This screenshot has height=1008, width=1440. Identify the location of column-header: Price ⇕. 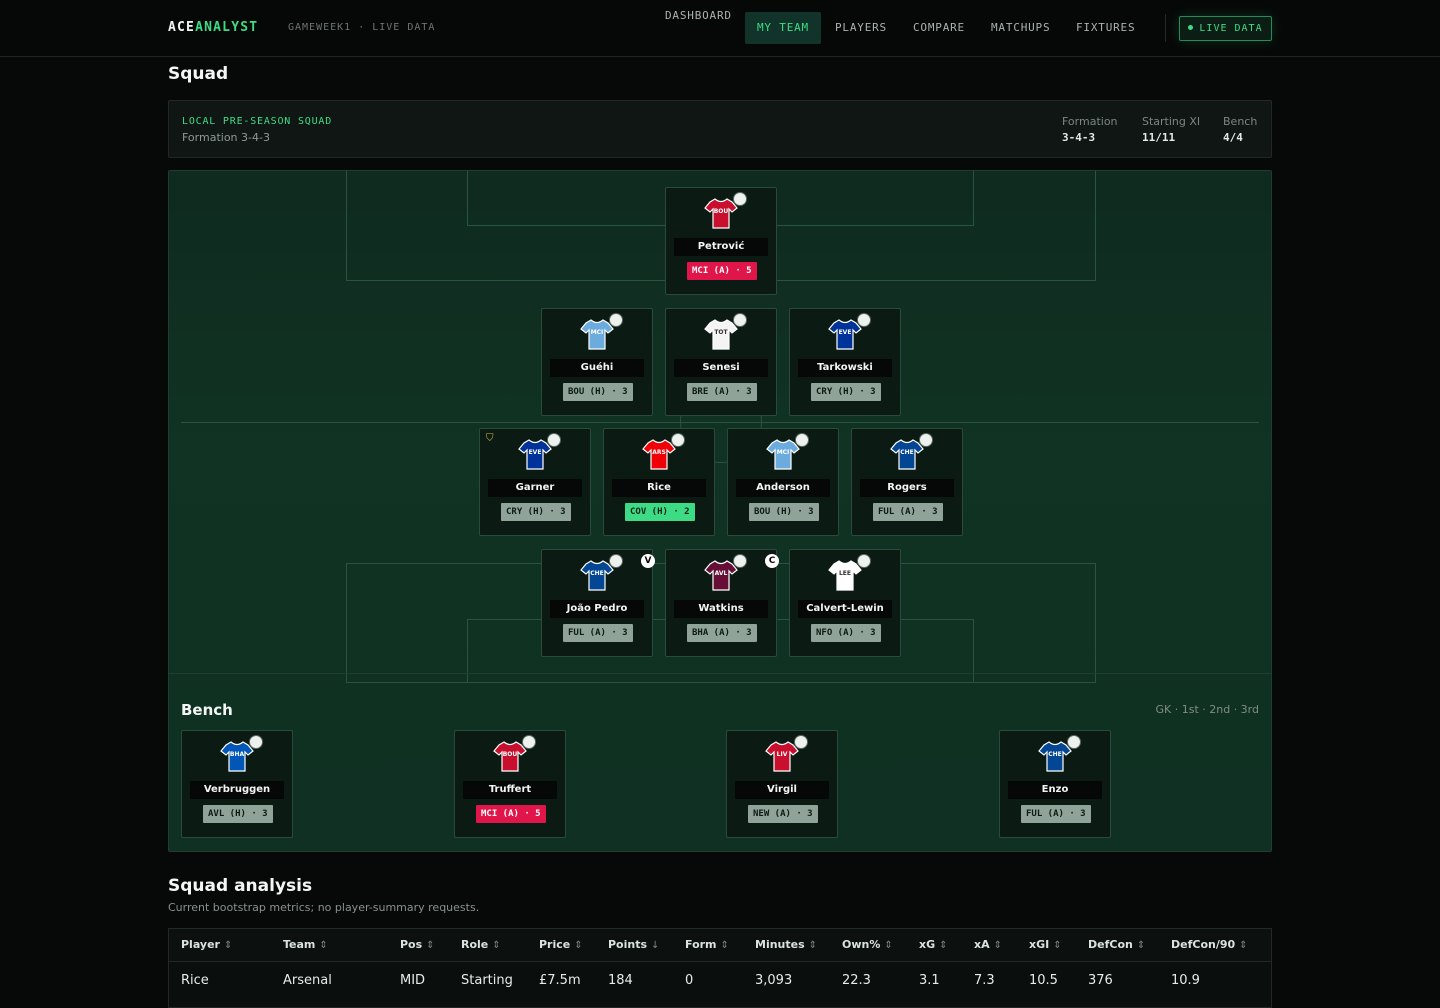
(561, 944).